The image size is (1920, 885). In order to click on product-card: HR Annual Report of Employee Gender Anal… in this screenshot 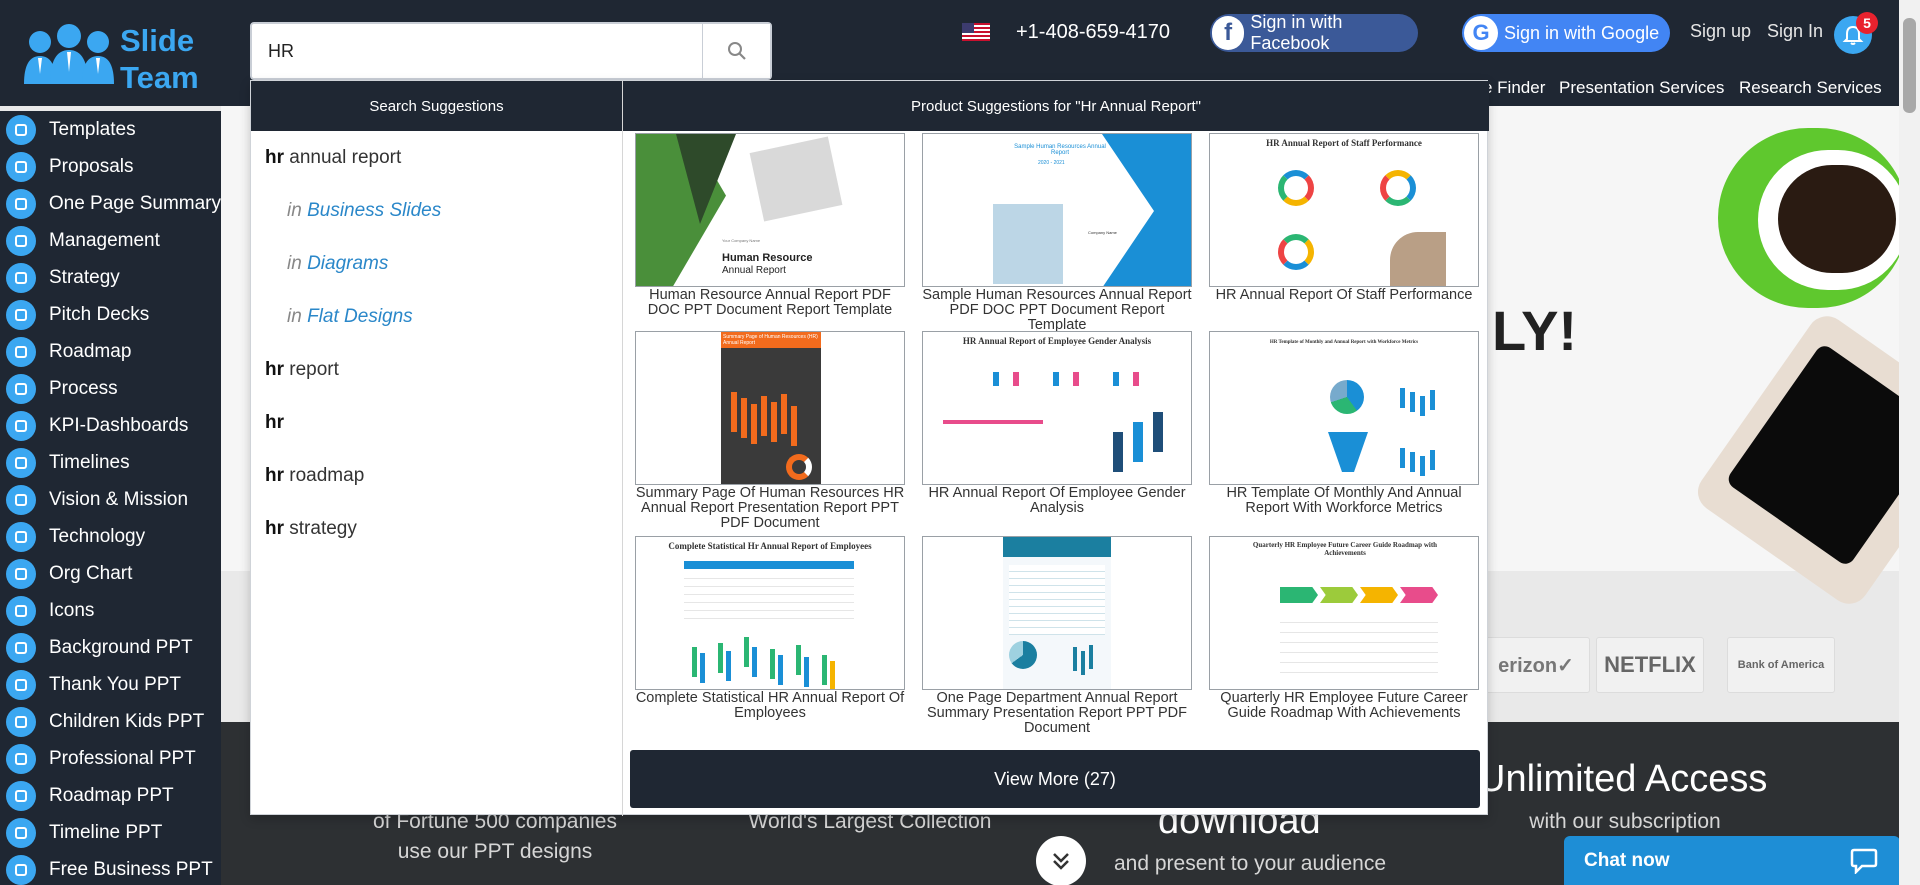, I will do `click(1057, 423)`.